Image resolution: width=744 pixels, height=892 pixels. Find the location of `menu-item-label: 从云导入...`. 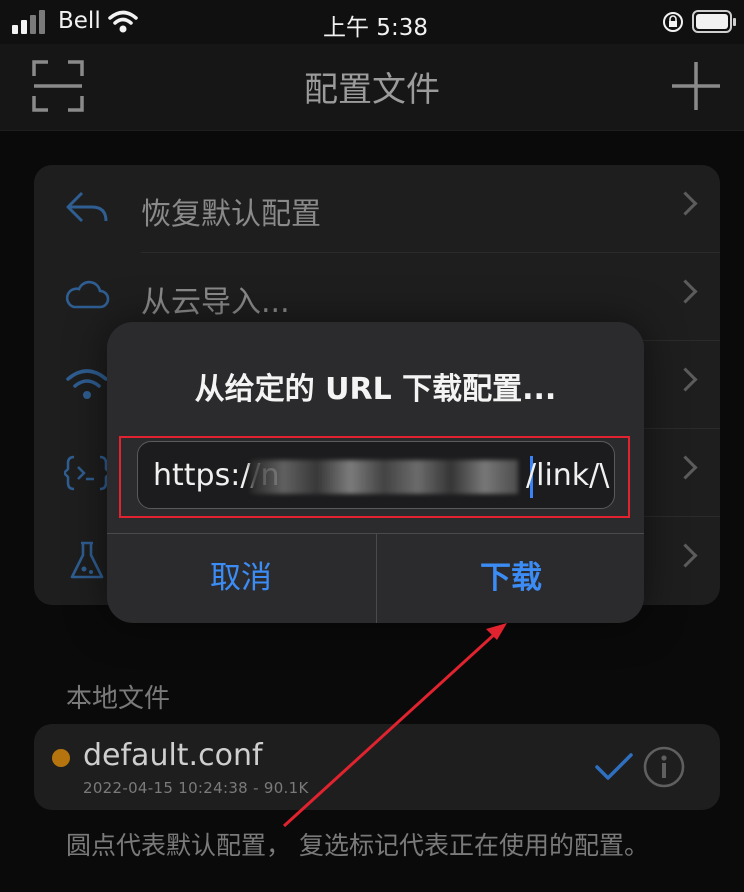

menu-item-label: 从云导入... is located at coordinates (215, 302).